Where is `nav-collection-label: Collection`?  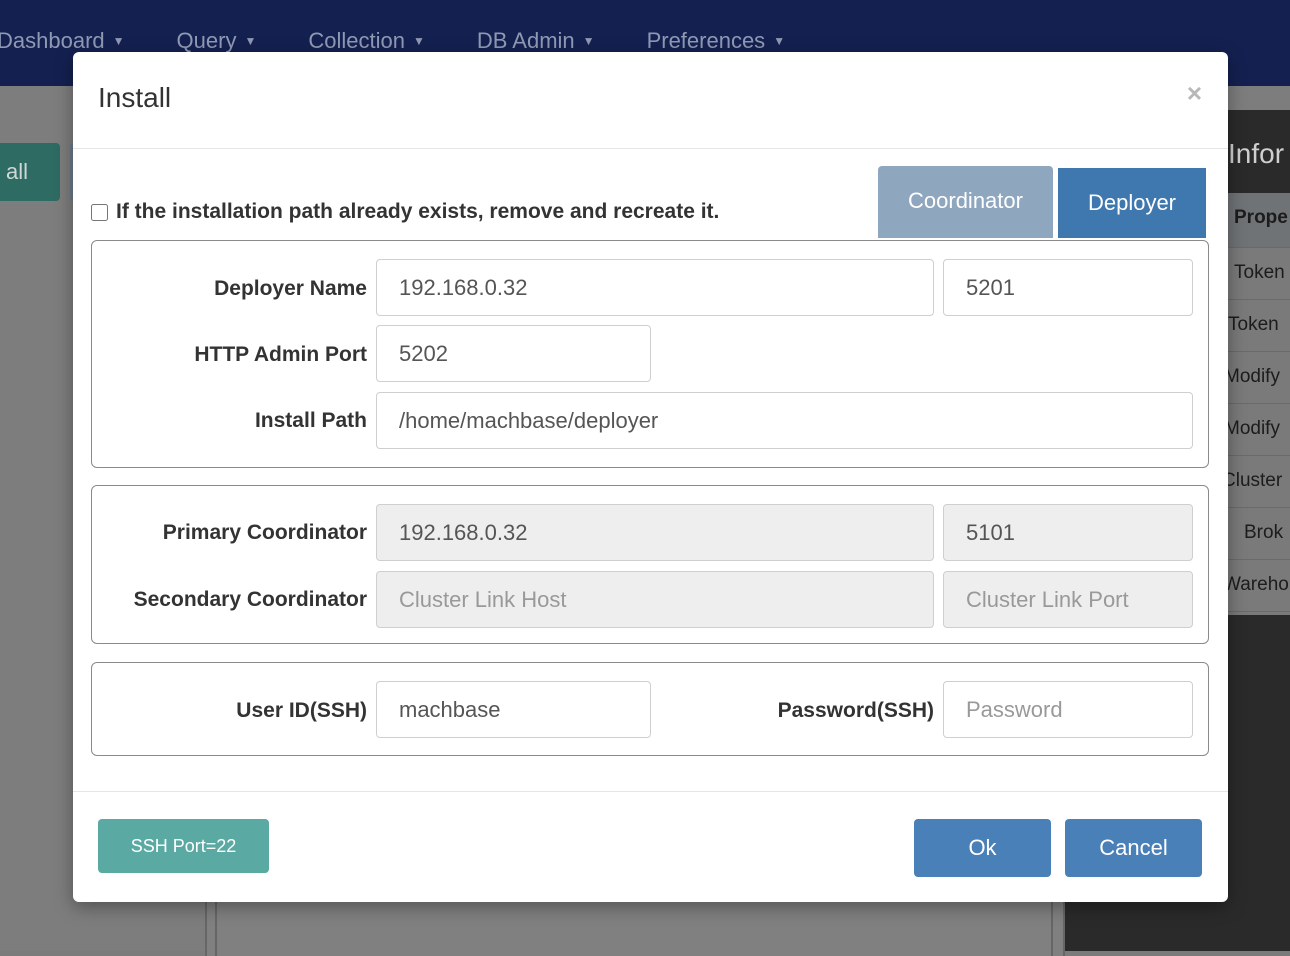 nav-collection-label: Collection is located at coordinates (356, 40).